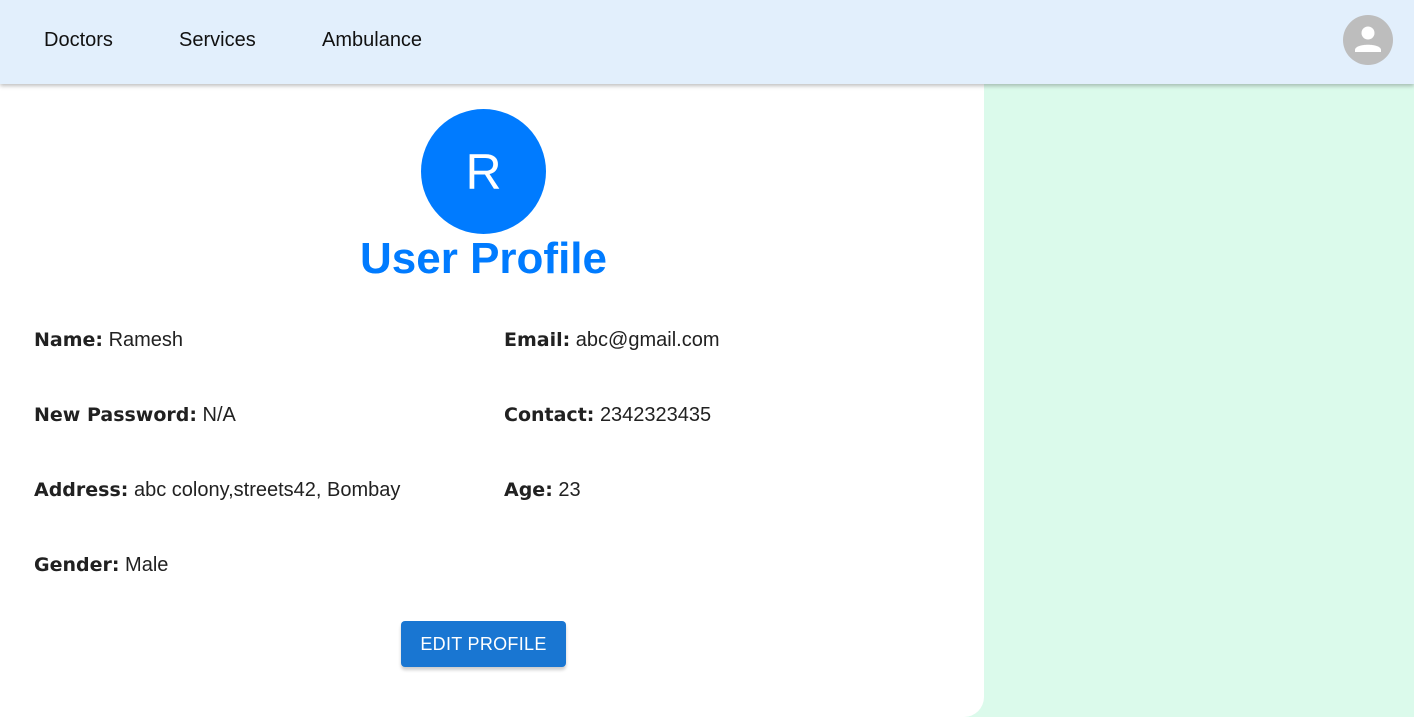  I want to click on account-circle-icon, so click(1368, 39).